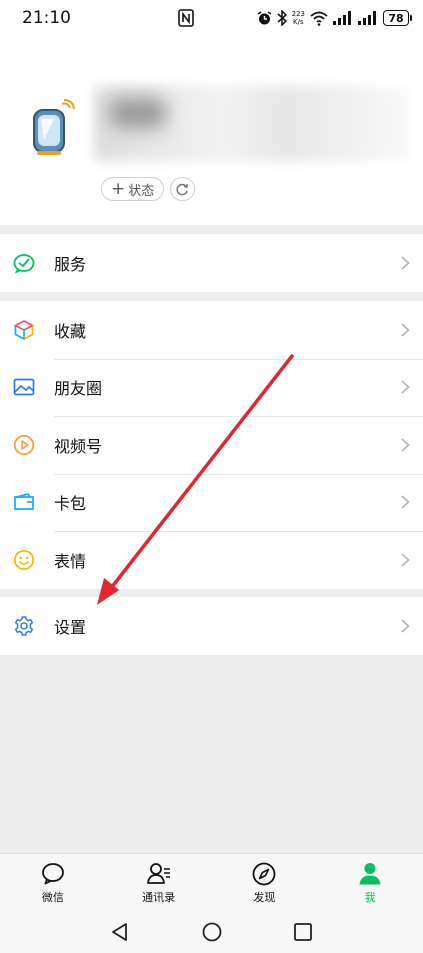 The image size is (423, 953). What do you see at coordinates (70, 627) in the screenshot?
I see `menu-label-settings: 设置` at bounding box center [70, 627].